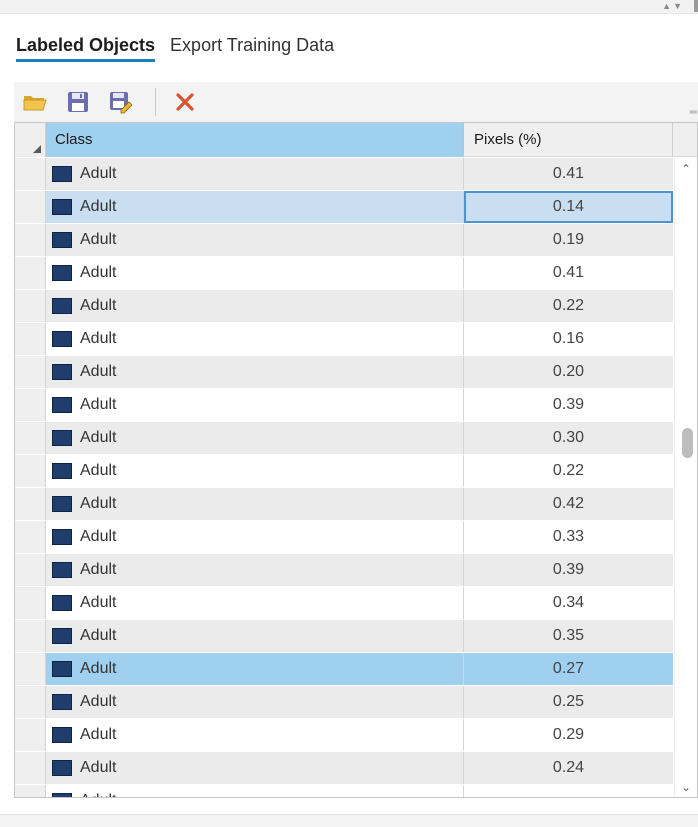 The width and height of the screenshot is (698, 827). I want to click on table-row: Adult 0.30, so click(344, 438).